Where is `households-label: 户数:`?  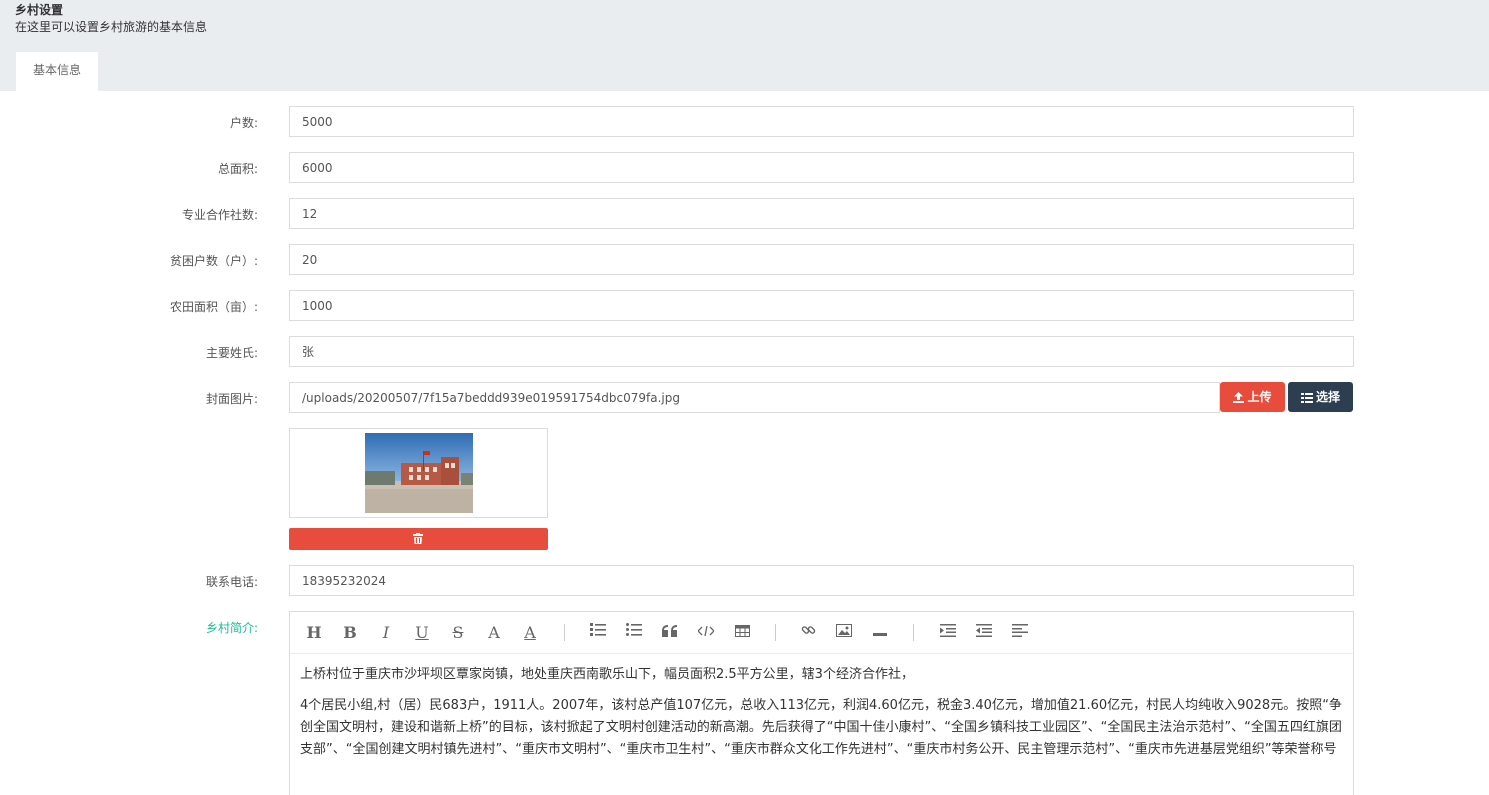 households-label: 户数: is located at coordinates (243, 123).